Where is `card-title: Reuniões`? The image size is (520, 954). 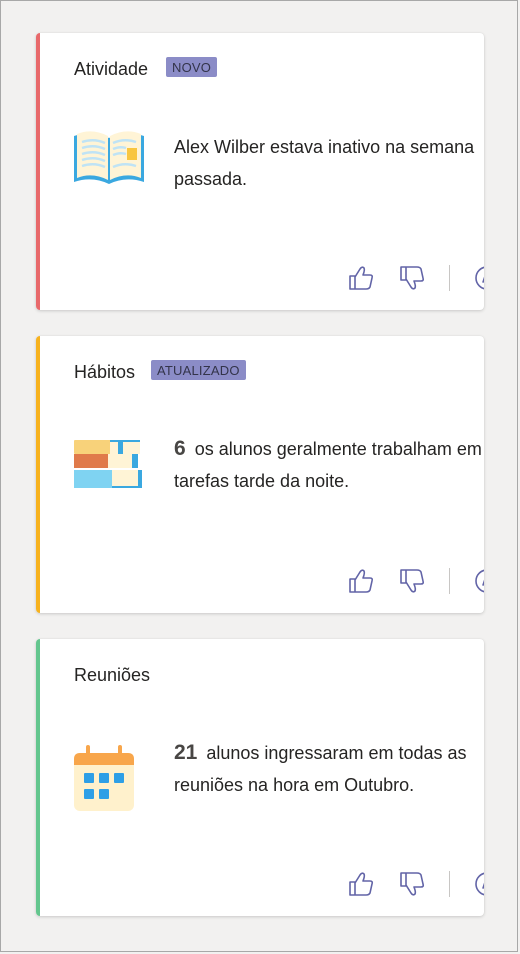 card-title: Reuniões is located at coordinates (112, 675).